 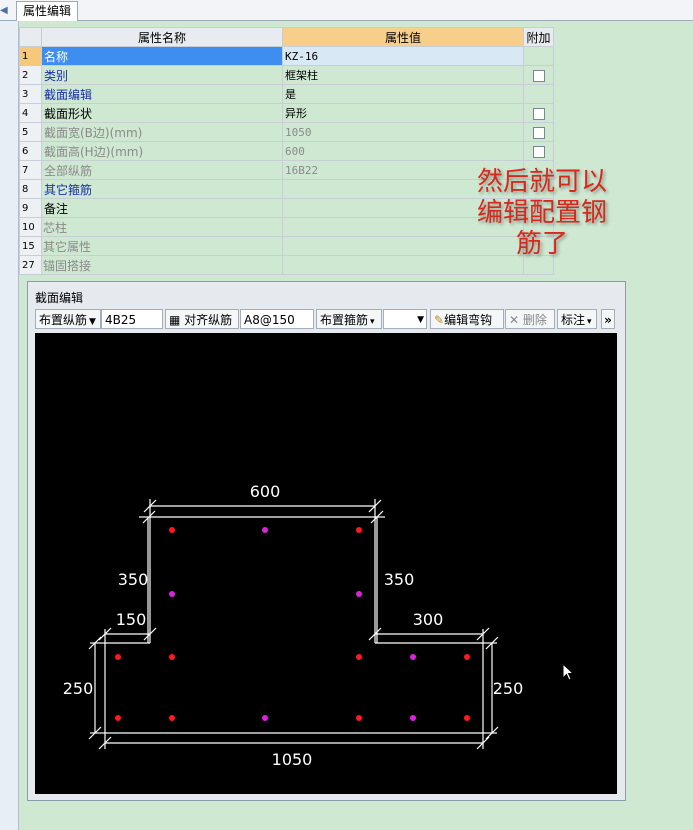 I want to click on property-name: 其它箍筋, so click(x=162, y=189).